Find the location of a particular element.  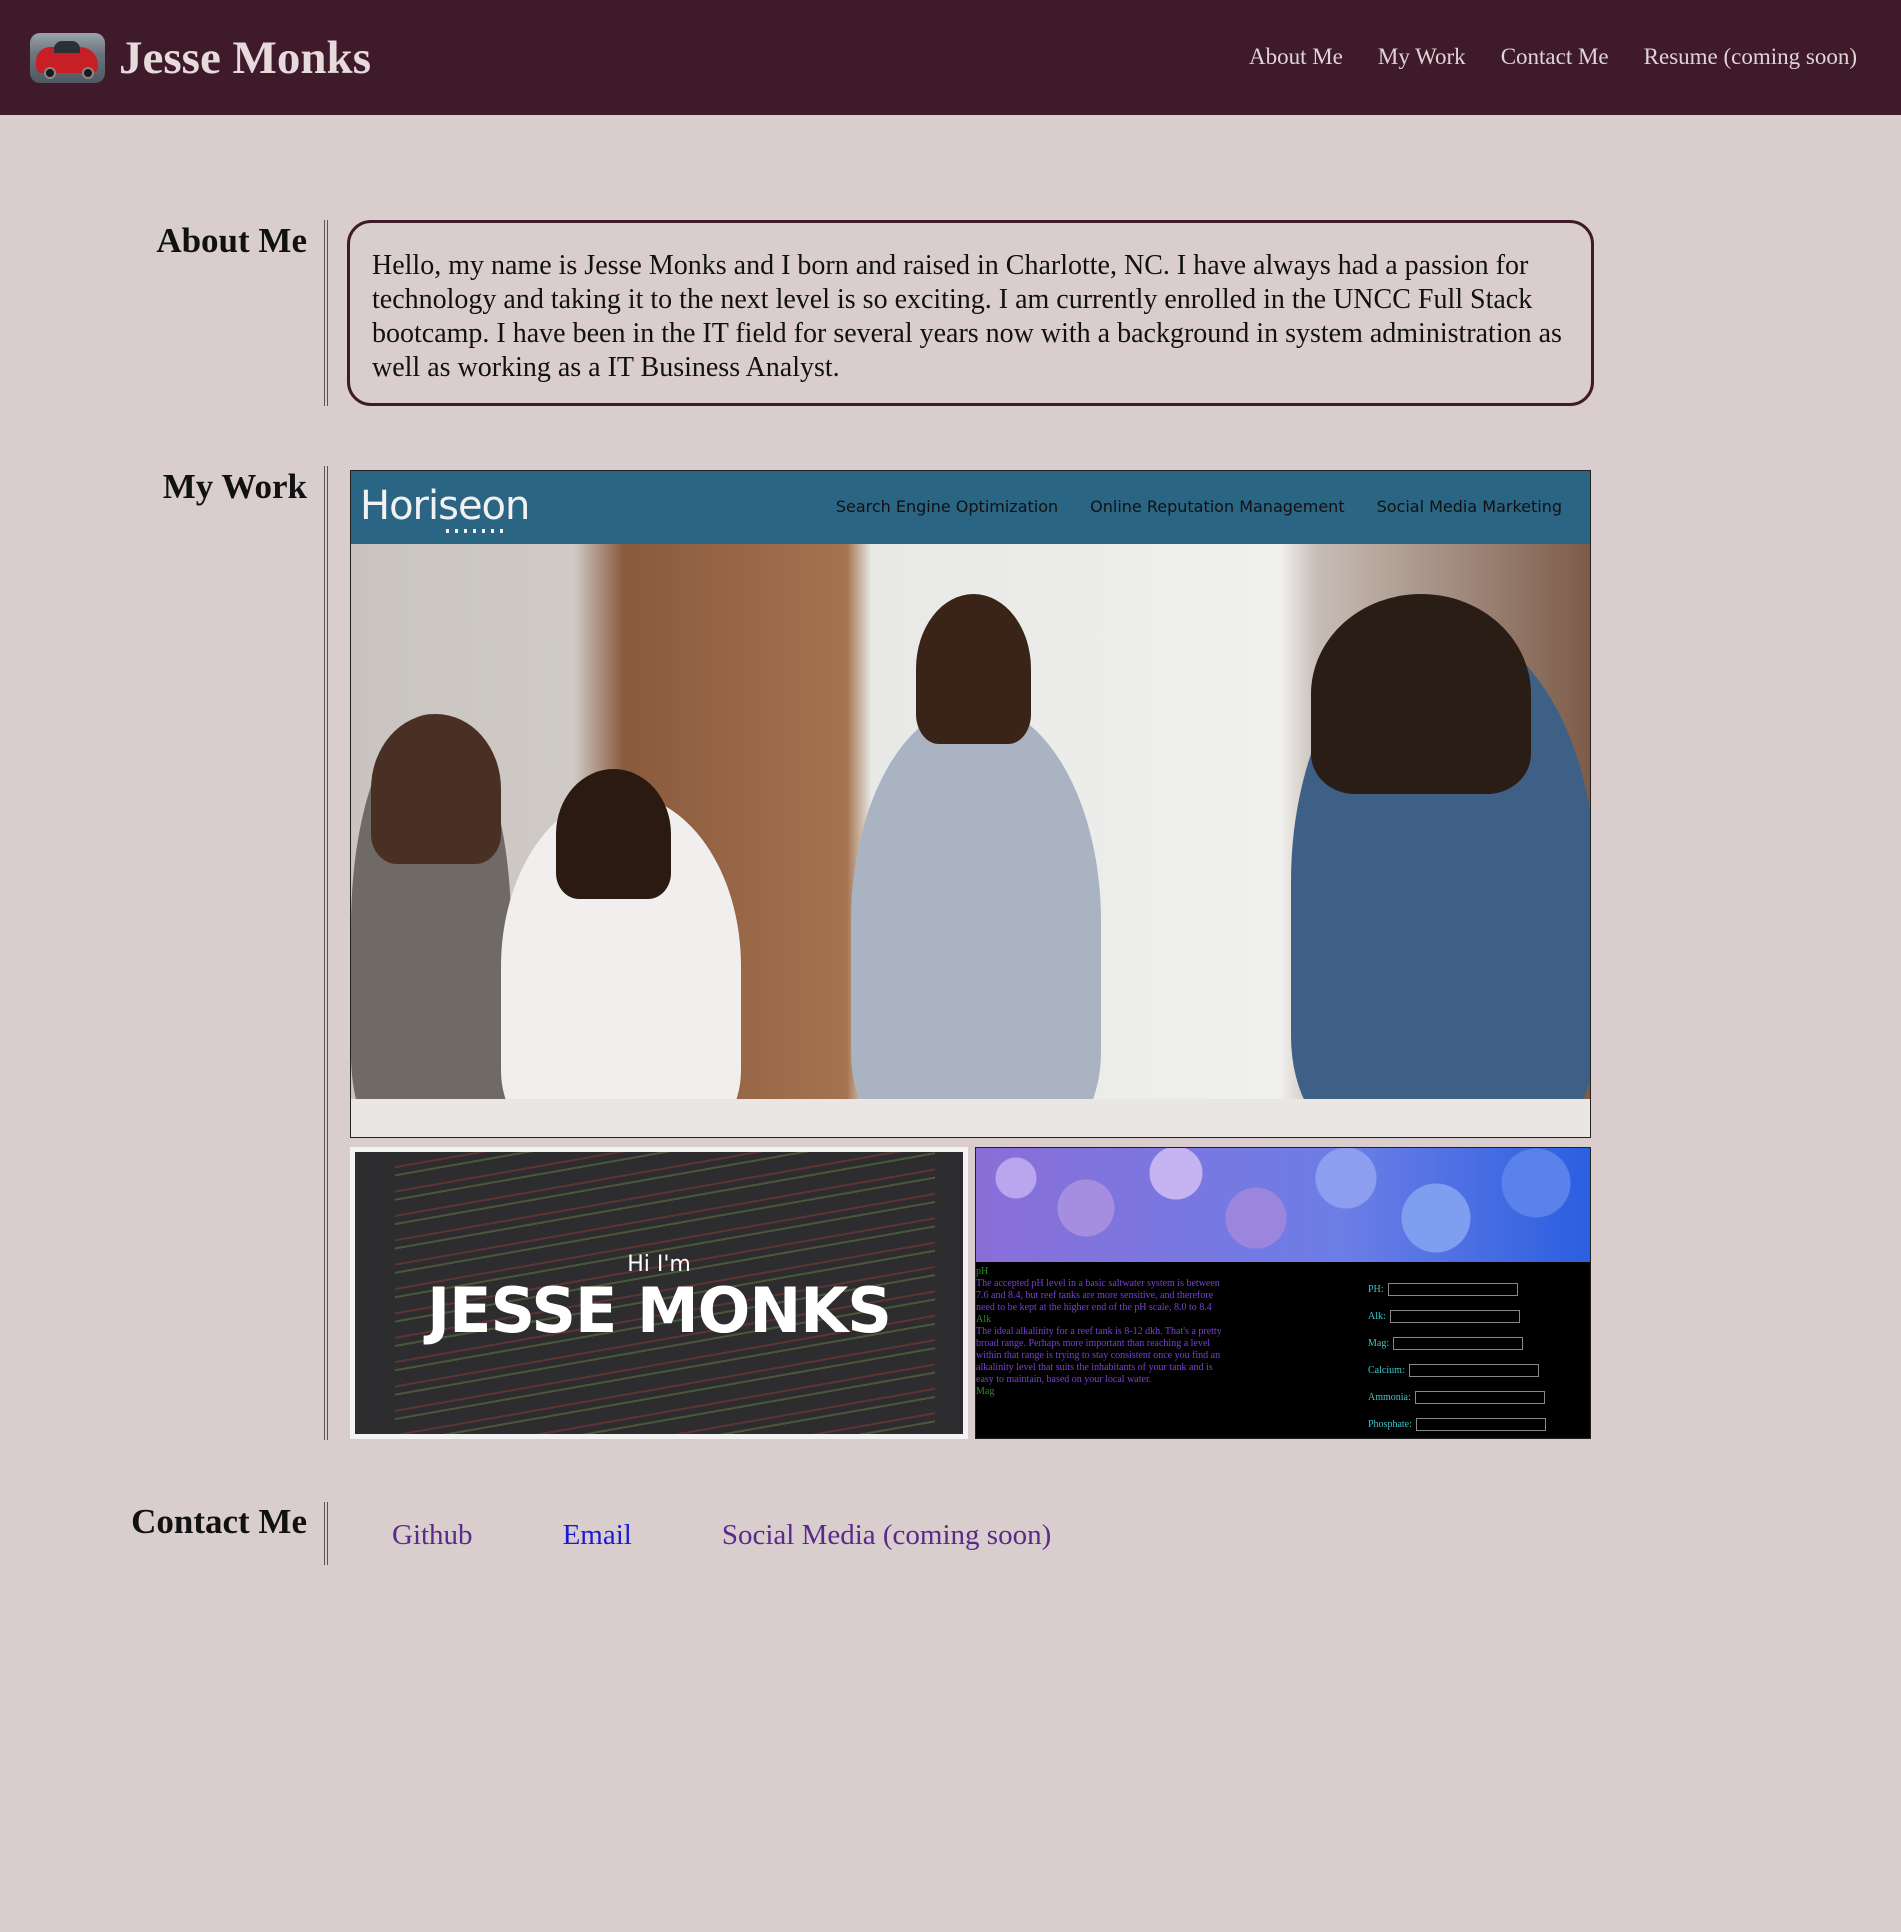

portfolio-project-screenshot: Hi I'm JESSE MONKS is located at coordinates (659, 1293).